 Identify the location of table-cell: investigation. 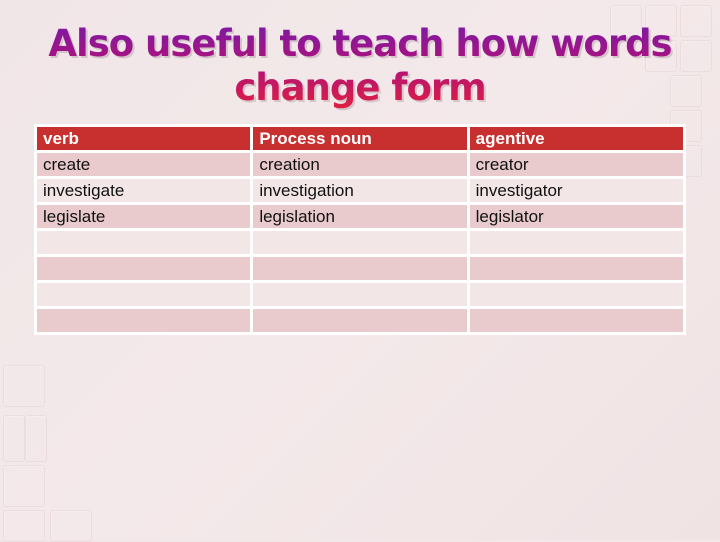
(360, 190).